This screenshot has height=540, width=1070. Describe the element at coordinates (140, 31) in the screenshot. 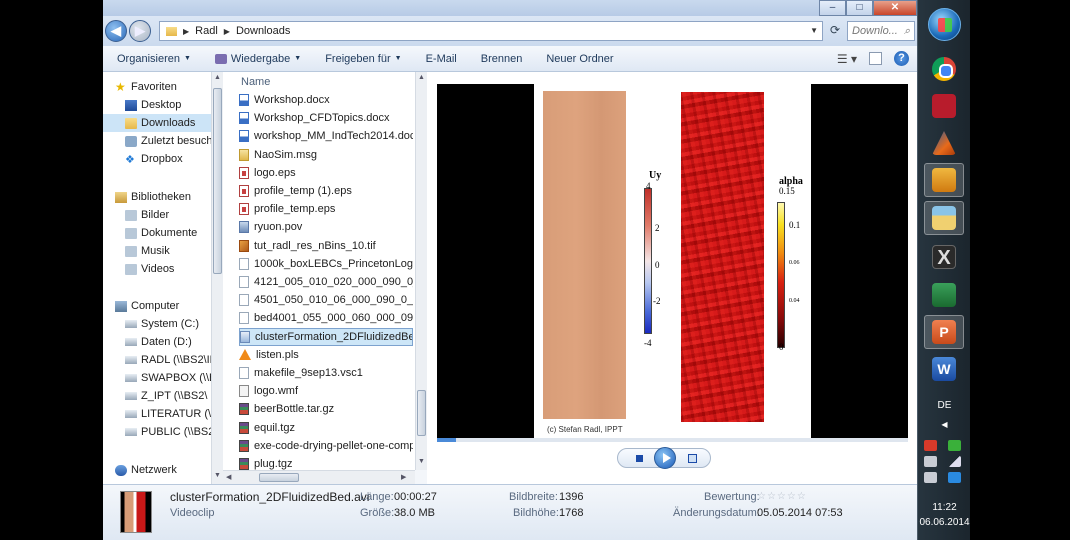

I see `forward-button: ▶` at that location.